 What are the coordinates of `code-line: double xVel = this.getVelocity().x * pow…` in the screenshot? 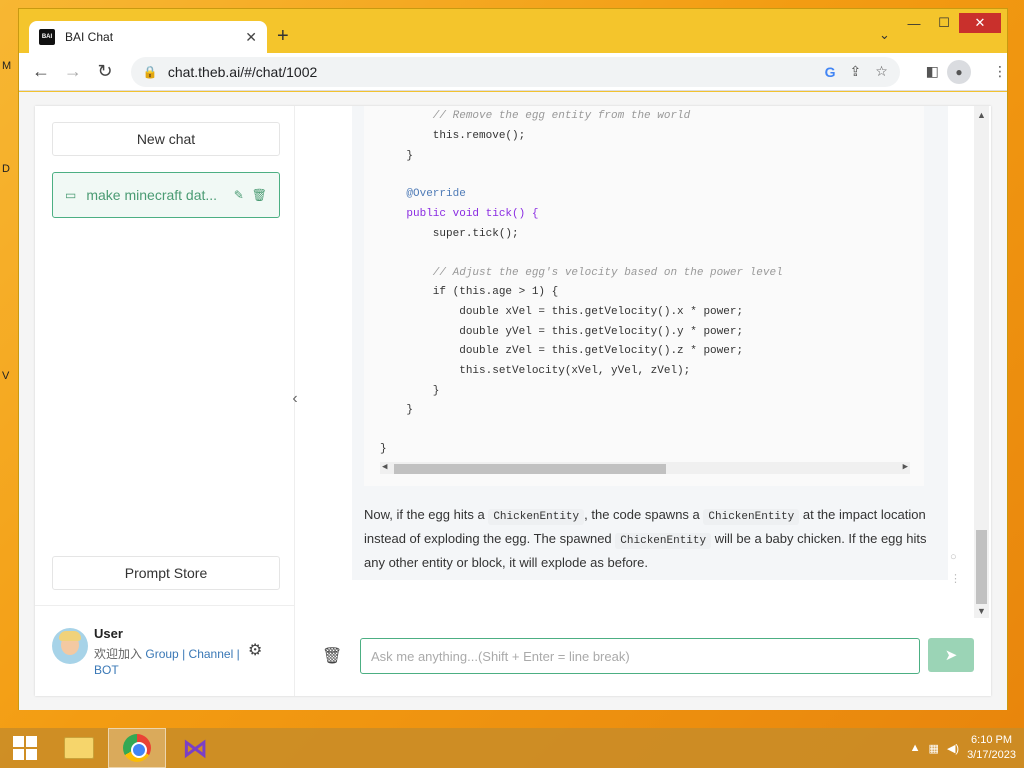 It's located at (562, 312).